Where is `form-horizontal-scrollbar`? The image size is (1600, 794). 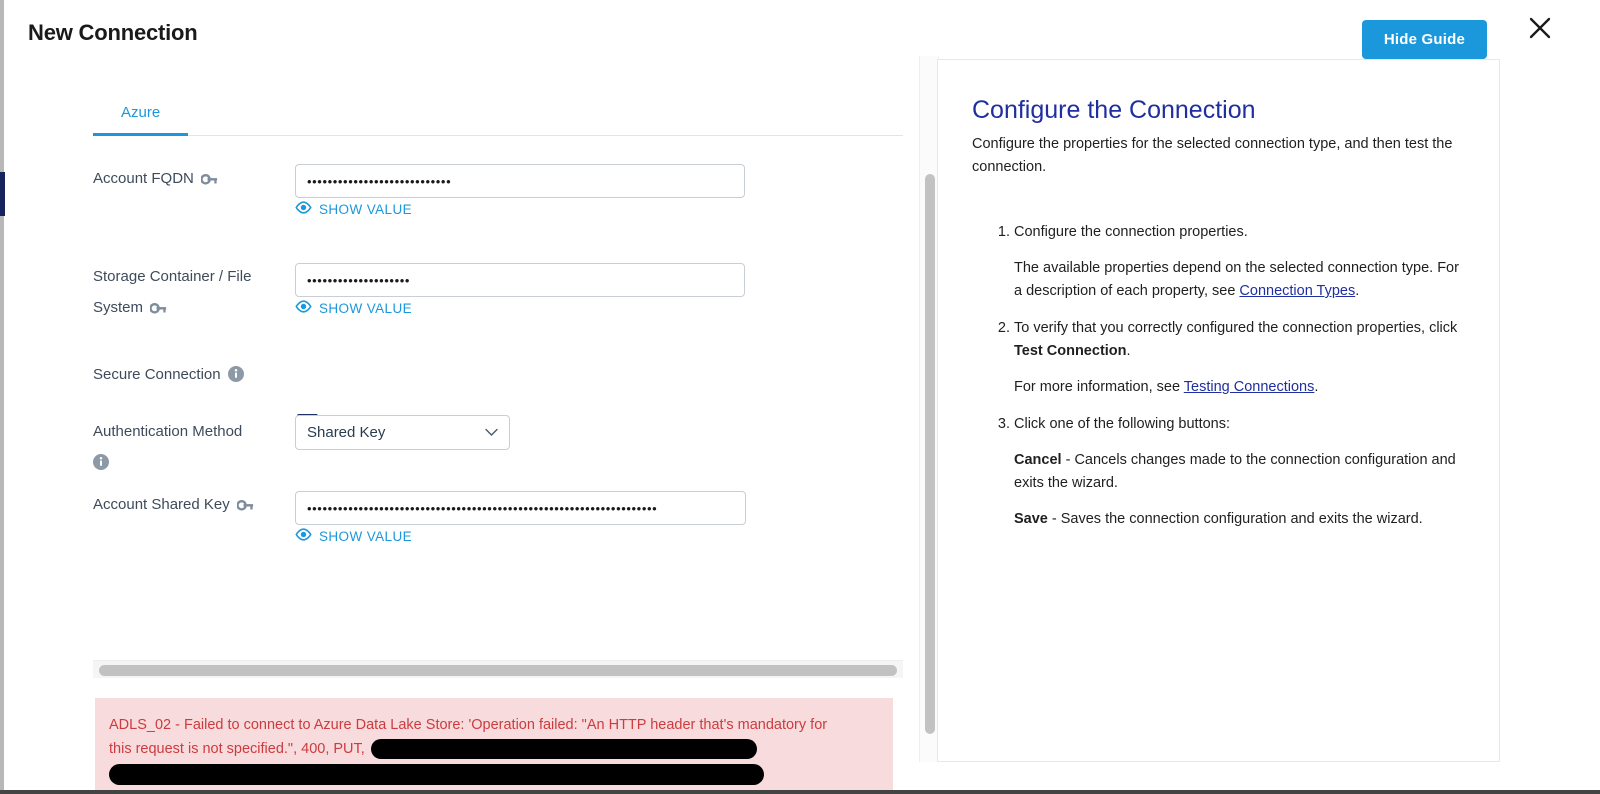
form-horizontal-scrollbar is located at coordinates (498, 669).